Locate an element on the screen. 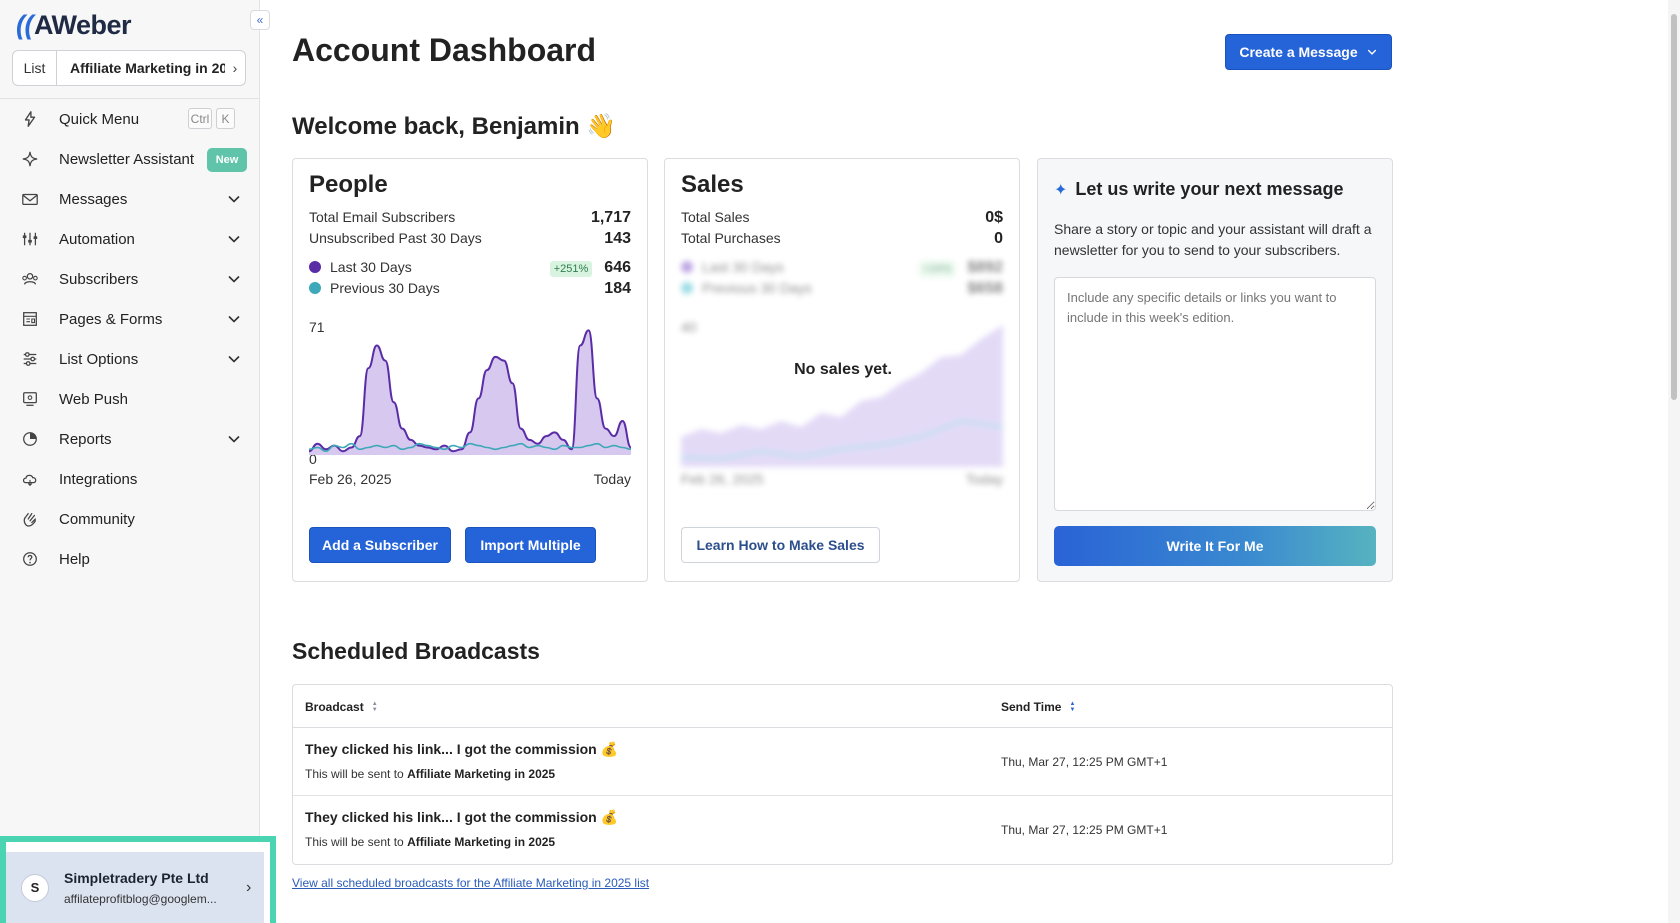  sales-prev-30-legend: Previous 30 Days is located at coordinates (746, 289).